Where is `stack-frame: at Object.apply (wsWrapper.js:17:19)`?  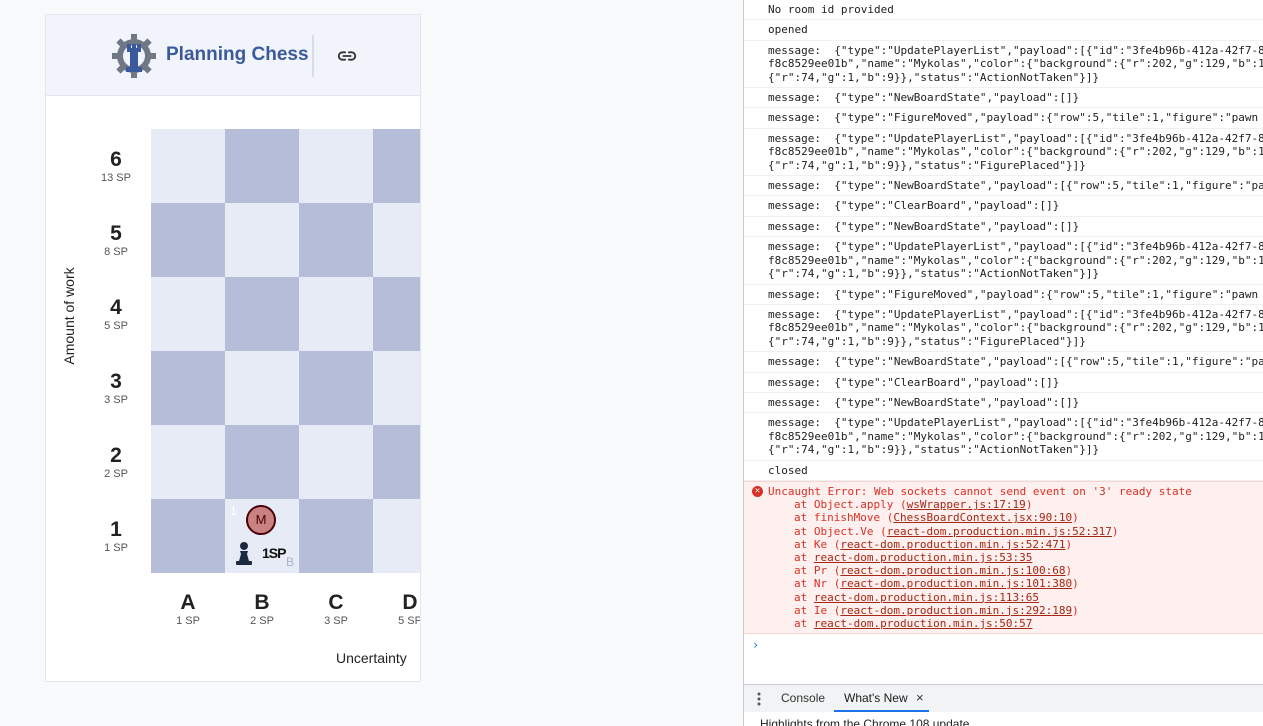 stack-frame: at Object.apply (wsWrapper.js:17:19) is located at coordinates (913, 505).